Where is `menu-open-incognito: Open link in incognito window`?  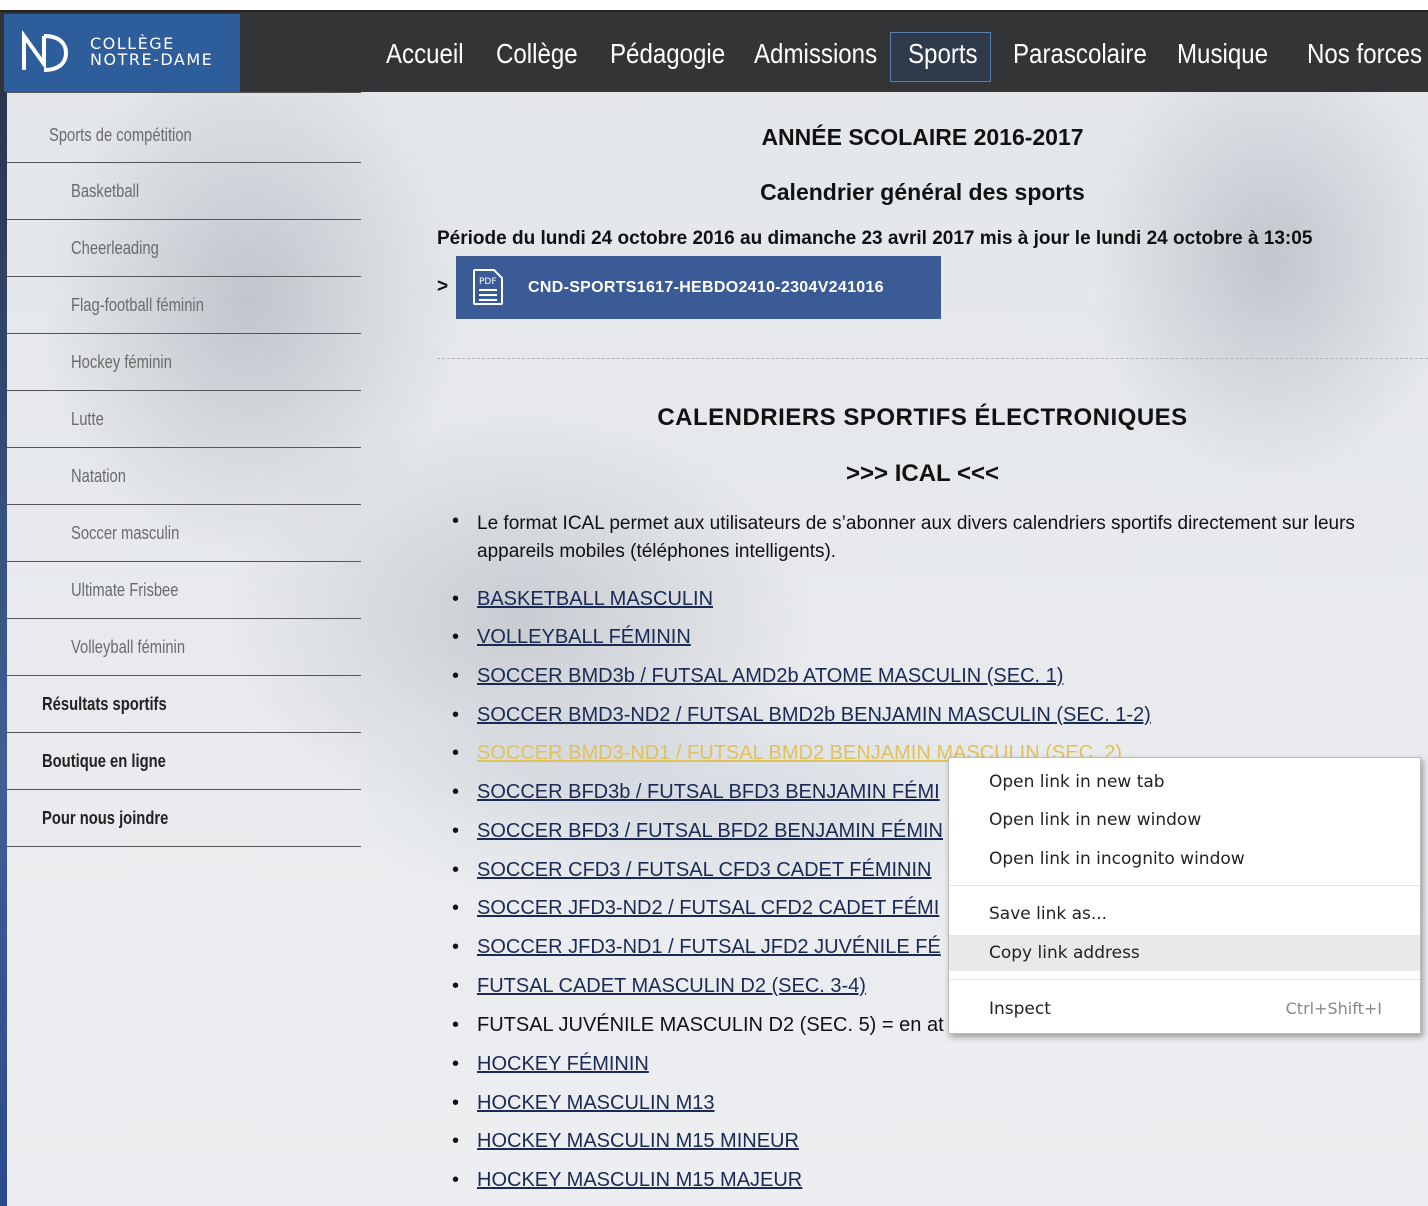 menu-open-incognito: Open link in incognito window is located at coordinates (1184, 859).